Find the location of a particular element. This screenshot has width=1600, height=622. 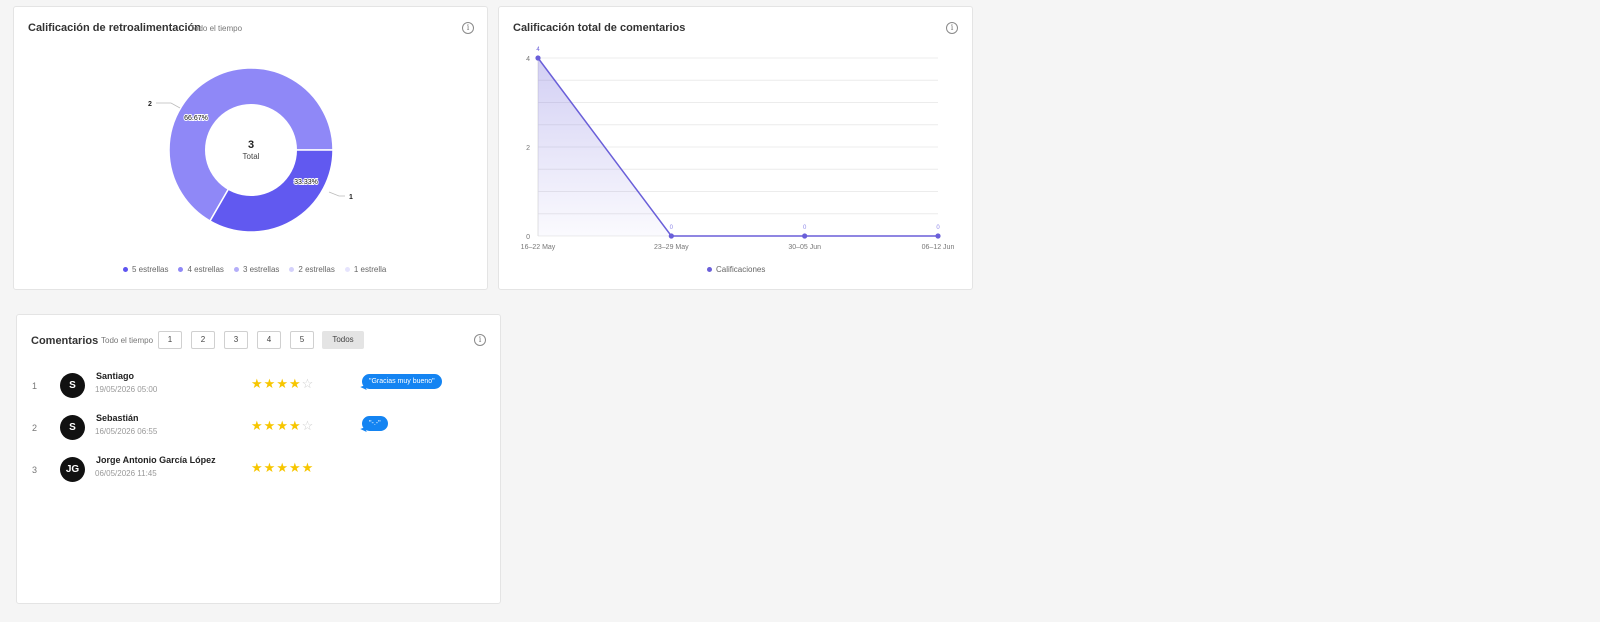

legend-item-3-estrellas: 3 estrellas is located at coordinates (256, 269).